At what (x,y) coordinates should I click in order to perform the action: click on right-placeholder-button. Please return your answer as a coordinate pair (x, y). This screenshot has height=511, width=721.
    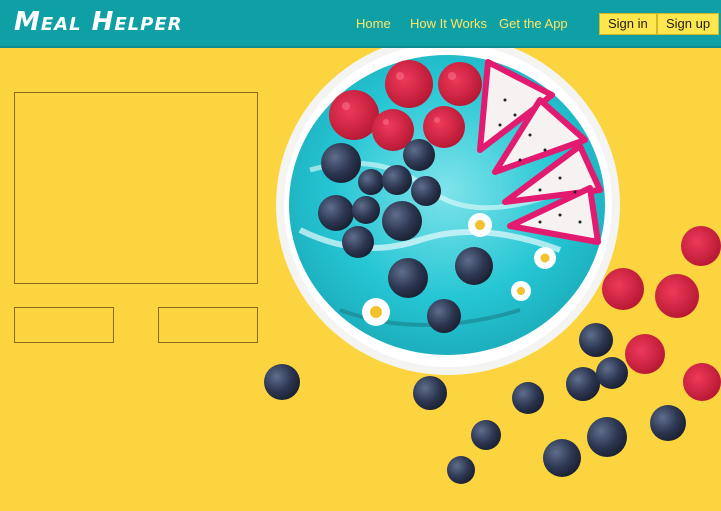
    Looking at the image, I should click on (208, 325).